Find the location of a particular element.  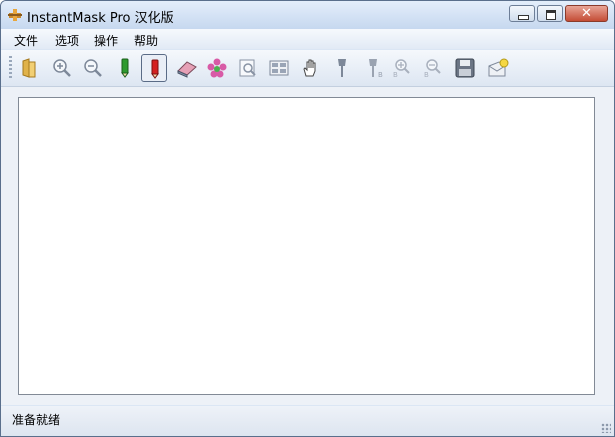

open-button is located at coordinates (30, 68).